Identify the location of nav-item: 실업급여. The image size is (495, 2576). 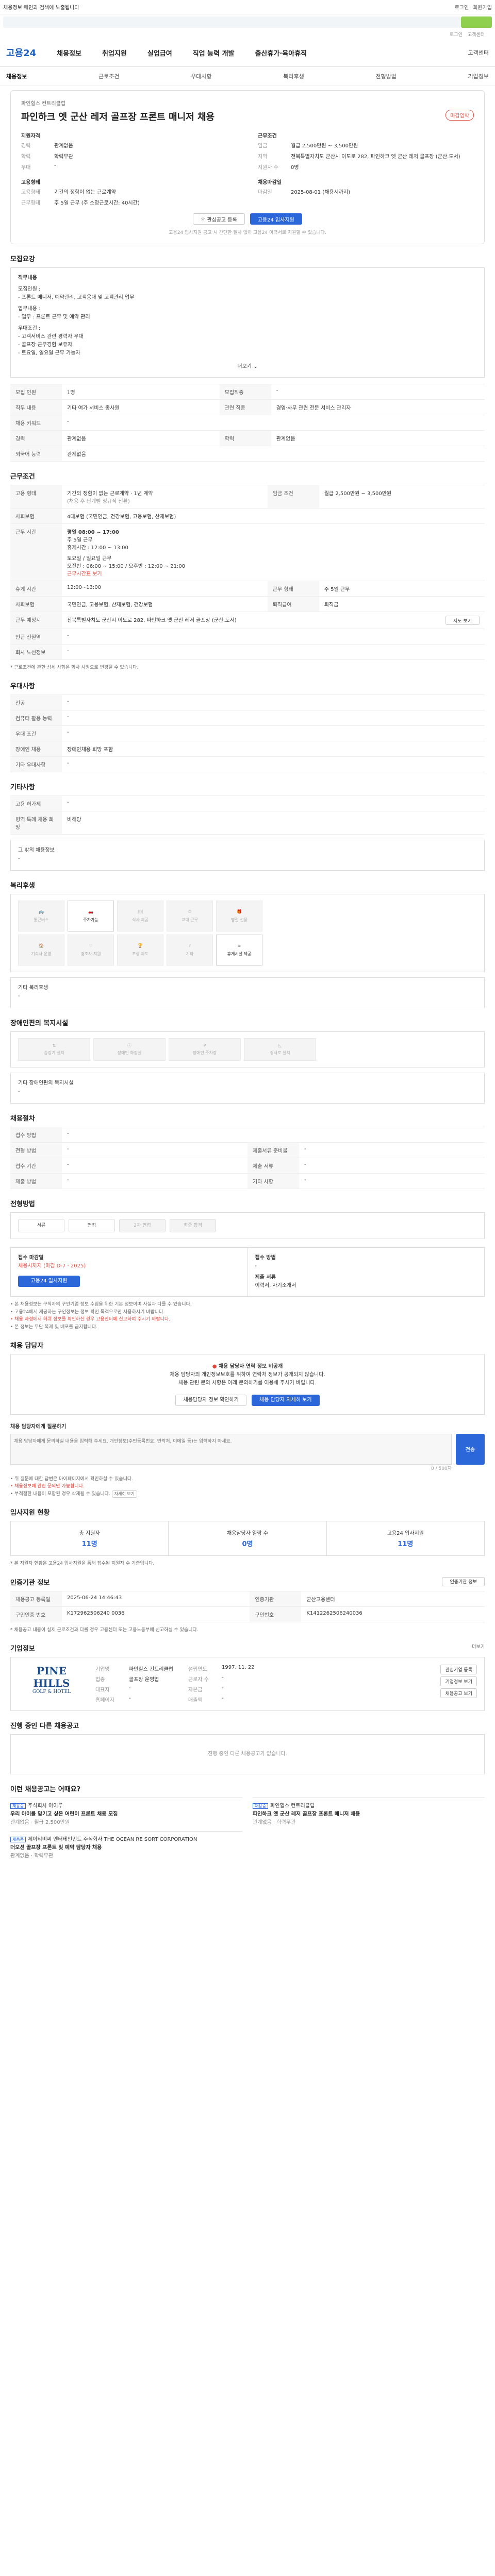
(159, 53).